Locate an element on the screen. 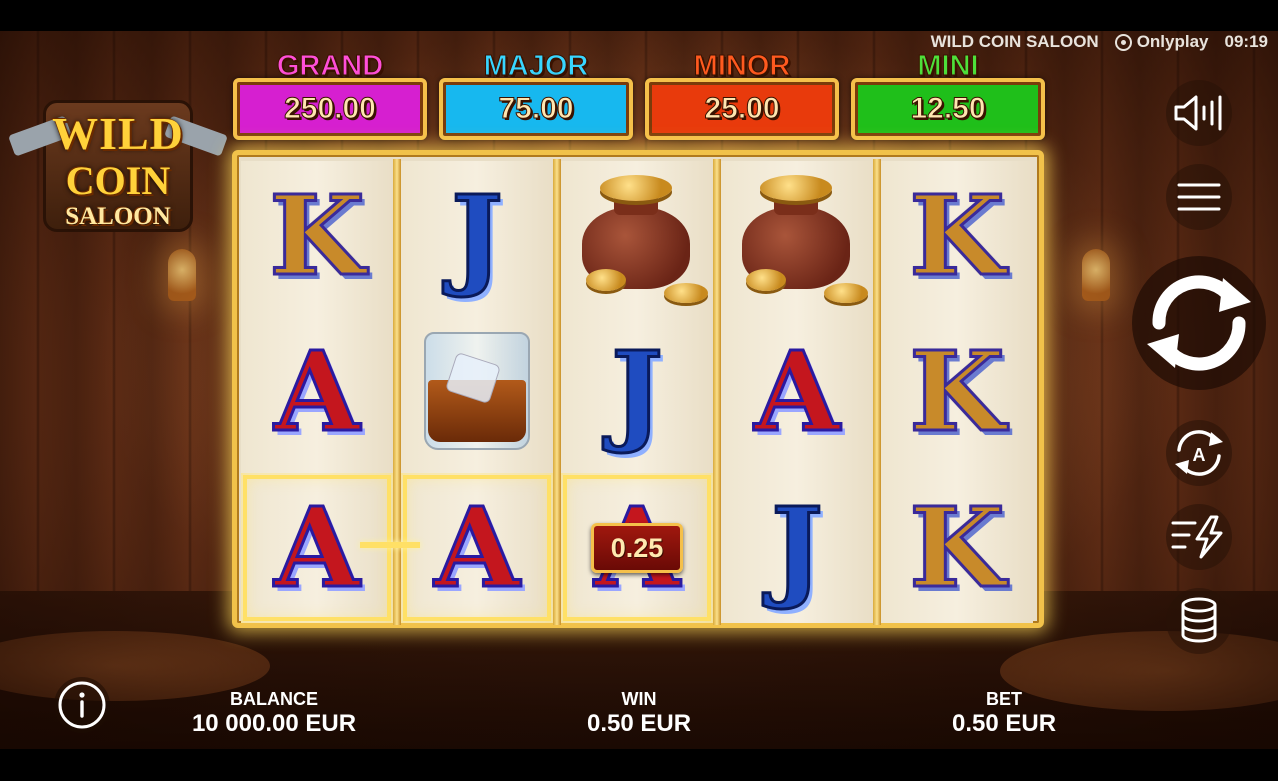 The width and height of the screenshot is (1278, 781). bottom-letterbox is located at coordinates (639, 765).